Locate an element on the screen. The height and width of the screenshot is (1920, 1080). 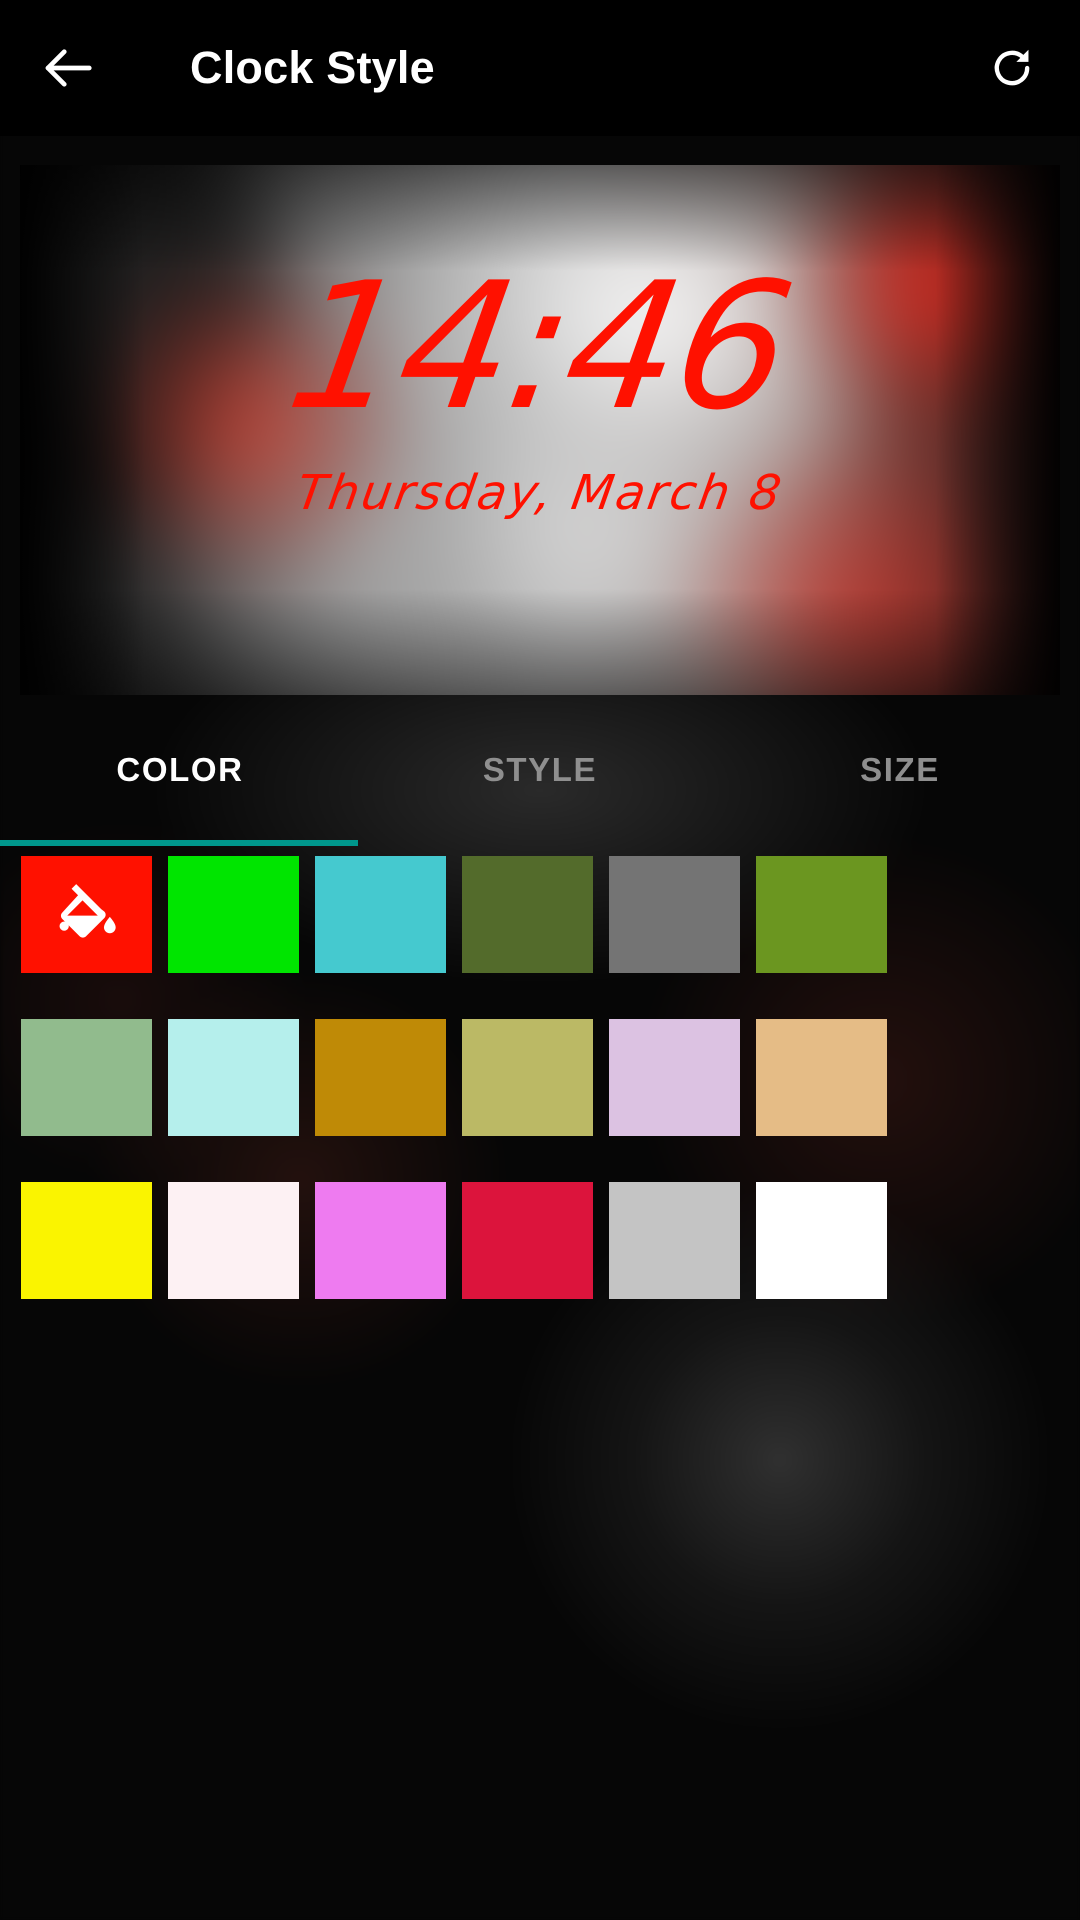
tab-size-label: SIZE is located at coordinates (900, 769).